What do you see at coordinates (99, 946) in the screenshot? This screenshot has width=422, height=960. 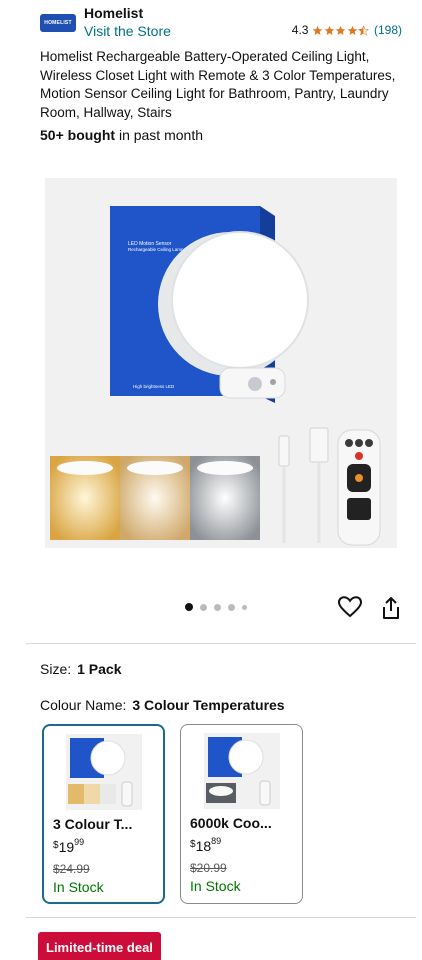 I see `limited-time-deal-badge: Limited-time deal` at bounding box center [99, 946].